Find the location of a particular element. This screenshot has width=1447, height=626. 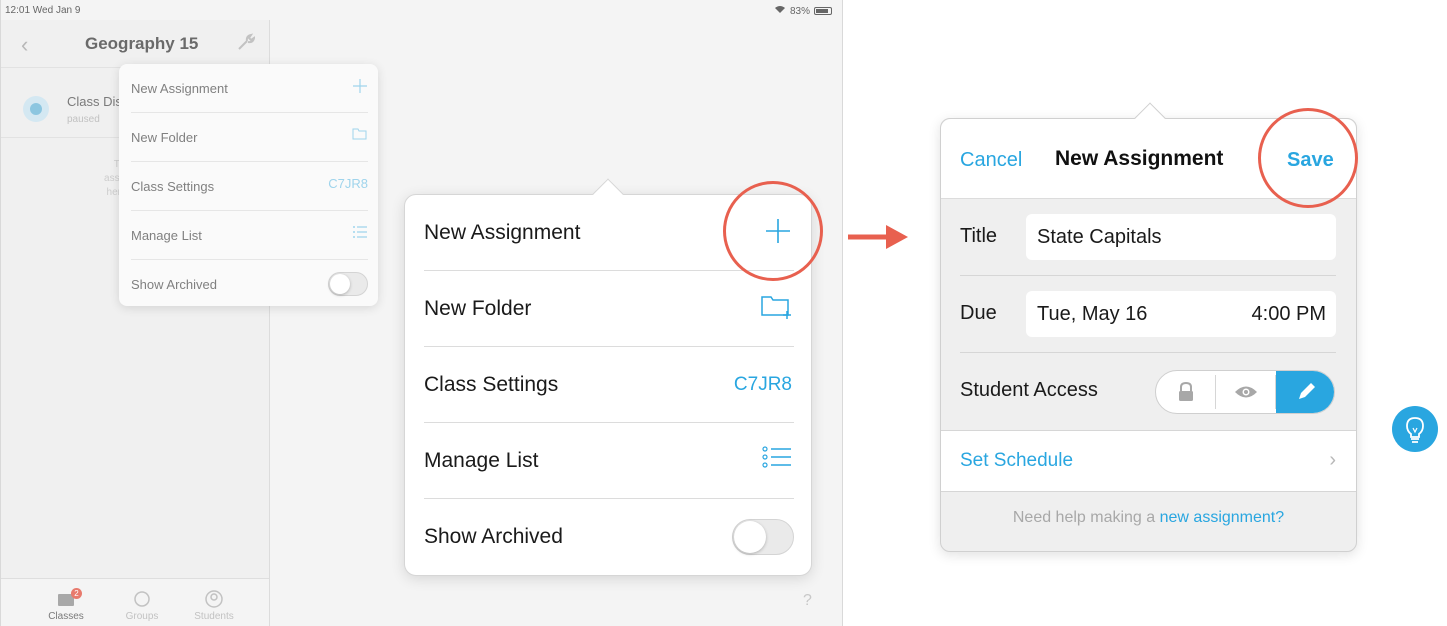

set-schedule-label: Set Schedule is located at coordinates (1017, 460).